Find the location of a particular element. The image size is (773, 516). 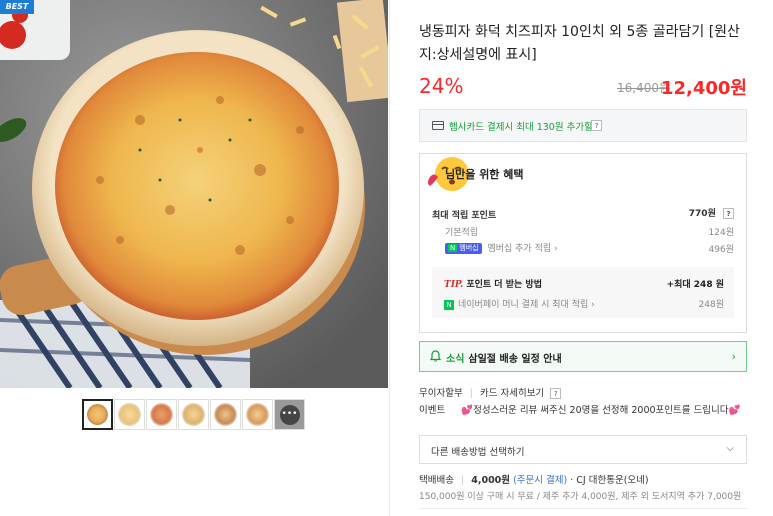

max-points-value-row: 770원 ? is located at coordinates (711, 212).